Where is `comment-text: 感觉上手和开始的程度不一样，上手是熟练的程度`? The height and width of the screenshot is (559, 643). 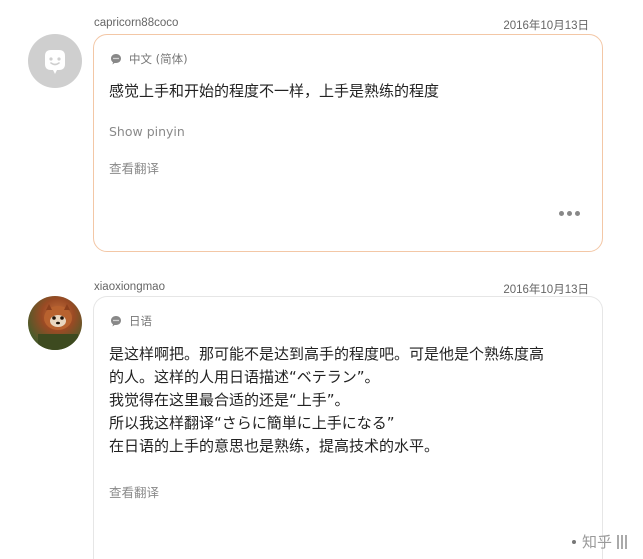
comment-text: 感觉上手和开始的程度不一样，上手是熟练的程度 is located at coordinates (349, 91).